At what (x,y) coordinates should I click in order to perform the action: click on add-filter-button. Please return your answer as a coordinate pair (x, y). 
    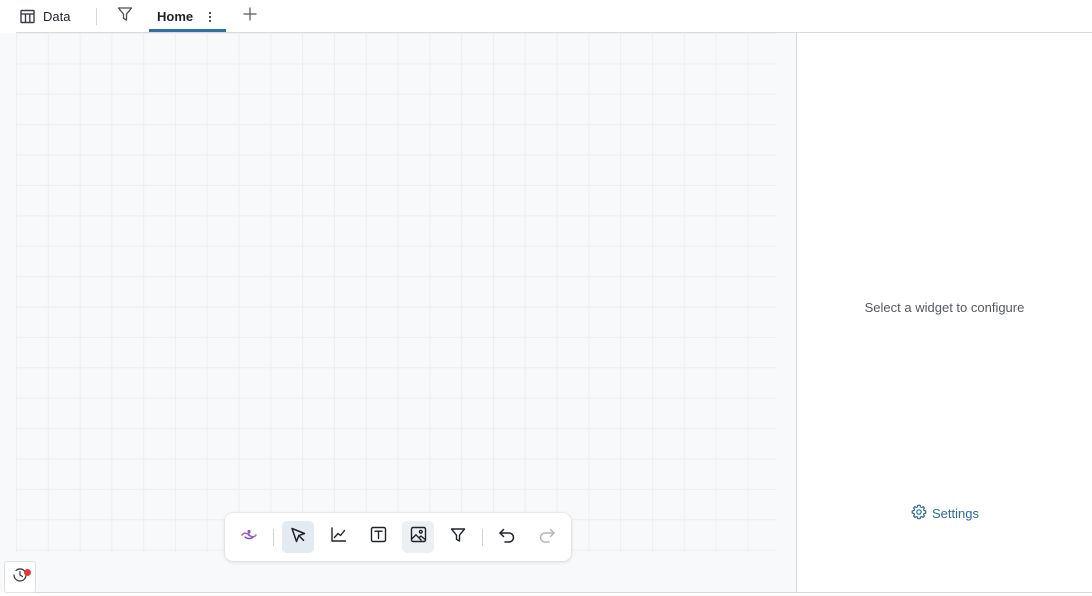
    Looking at the image, I should click on (458, 537).